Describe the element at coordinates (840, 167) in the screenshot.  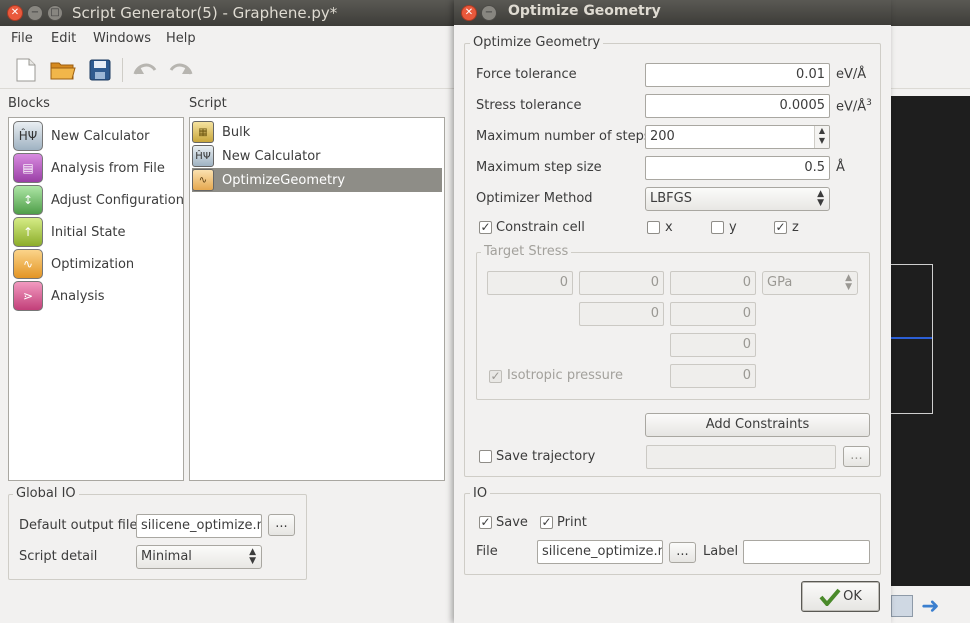
I see `step-size-unit: Å` at that location.